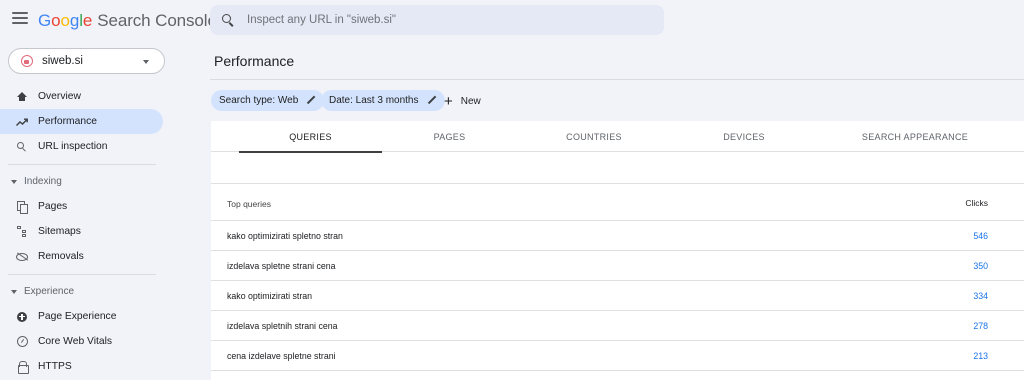 The height and width of the screenshot is (380, 1024). Describe the element at coordinates (980, 266) in the screenshot. I see `clicks-cell: 350` at that location.